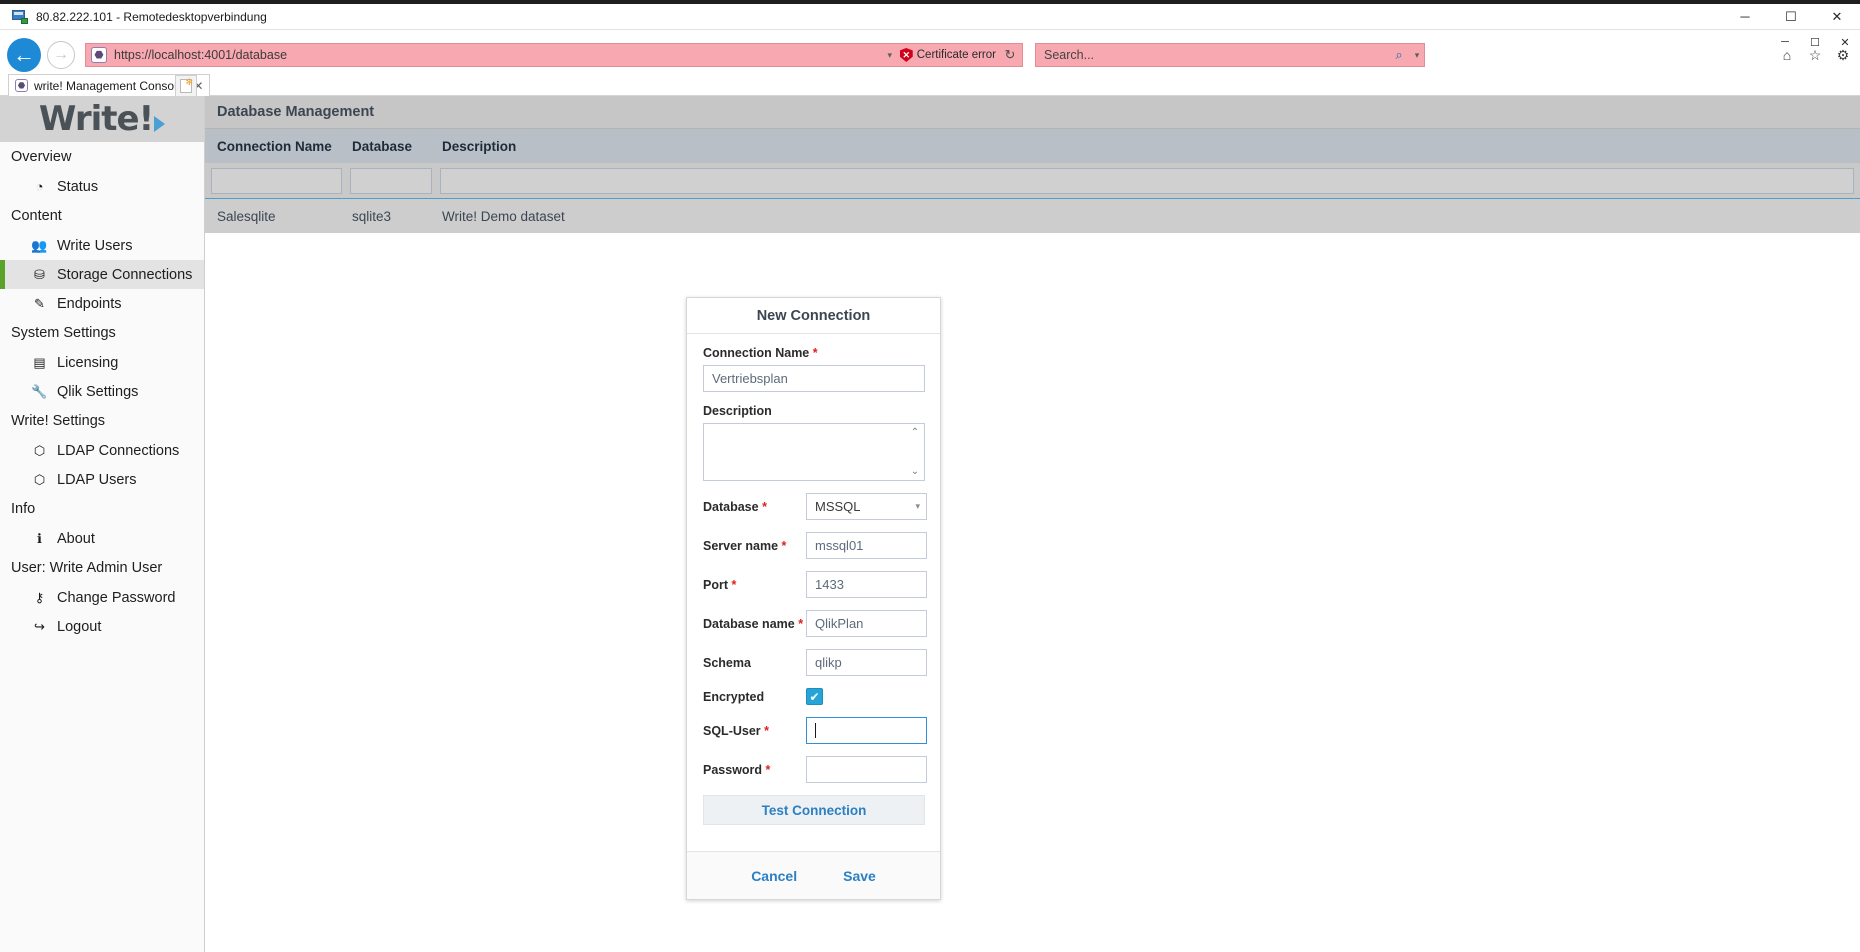 This screenshot has width=1860, height=952. Describe the element at coordinates (102, 362) in the screenshot. I see `sidebar-item-licensing: ▤ Licensing` at that location.